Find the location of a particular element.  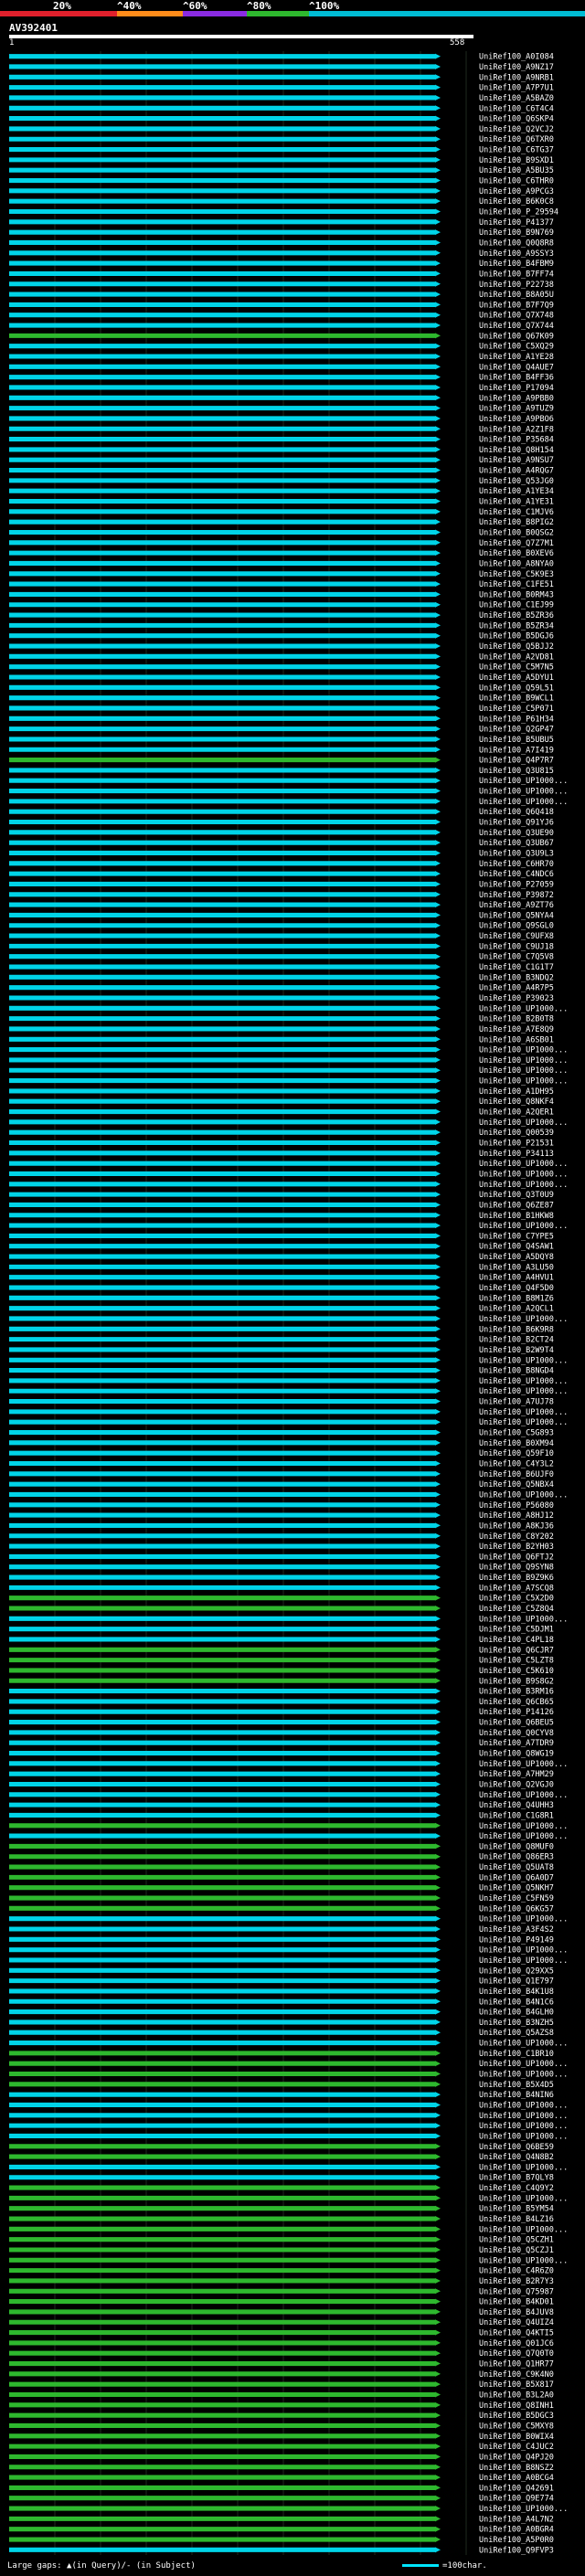

hit-label: UniRef100_Q7Z7M1 is located at coordinates (516, 543).